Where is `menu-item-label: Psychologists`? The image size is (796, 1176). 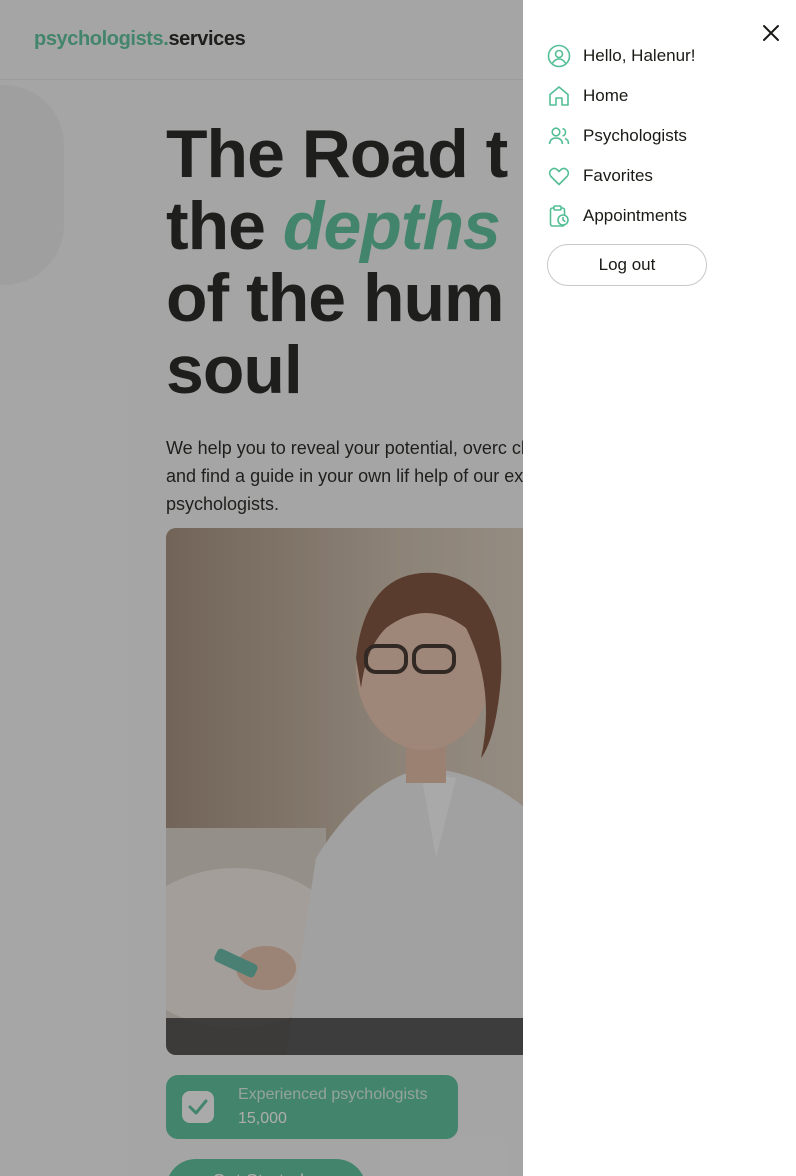
menu-item-label: Psychologists is located at coordinates (635, 135).